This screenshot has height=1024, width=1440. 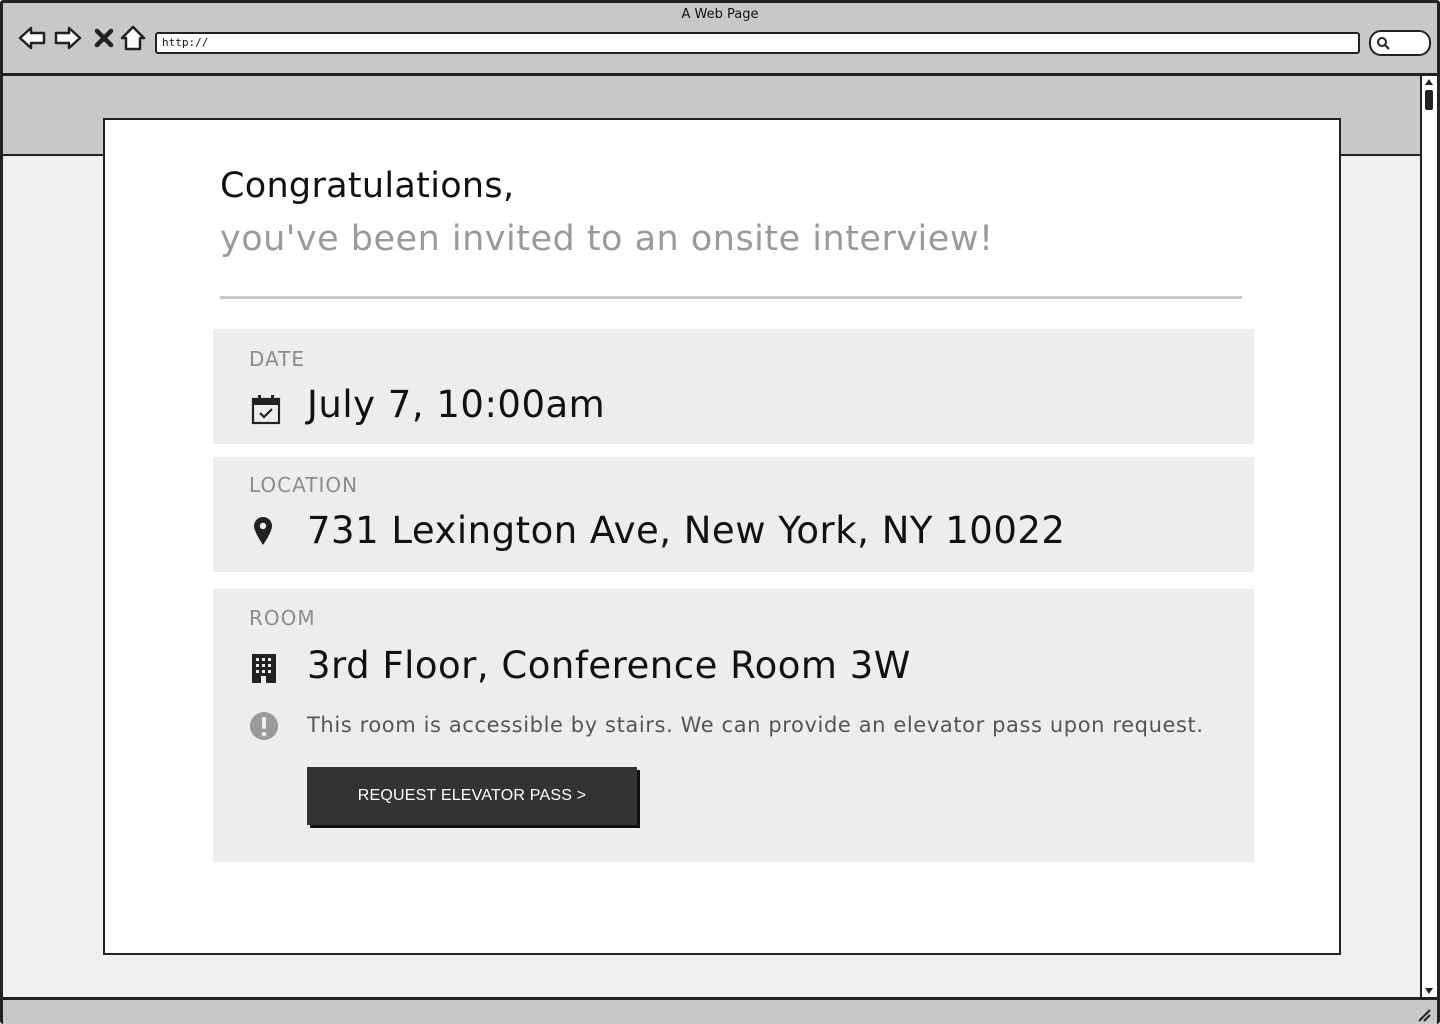 What do you see at coordinates (68, 38) in the screenshot?
I see `forward-arrow-icon` at bounding box center [68, 38].